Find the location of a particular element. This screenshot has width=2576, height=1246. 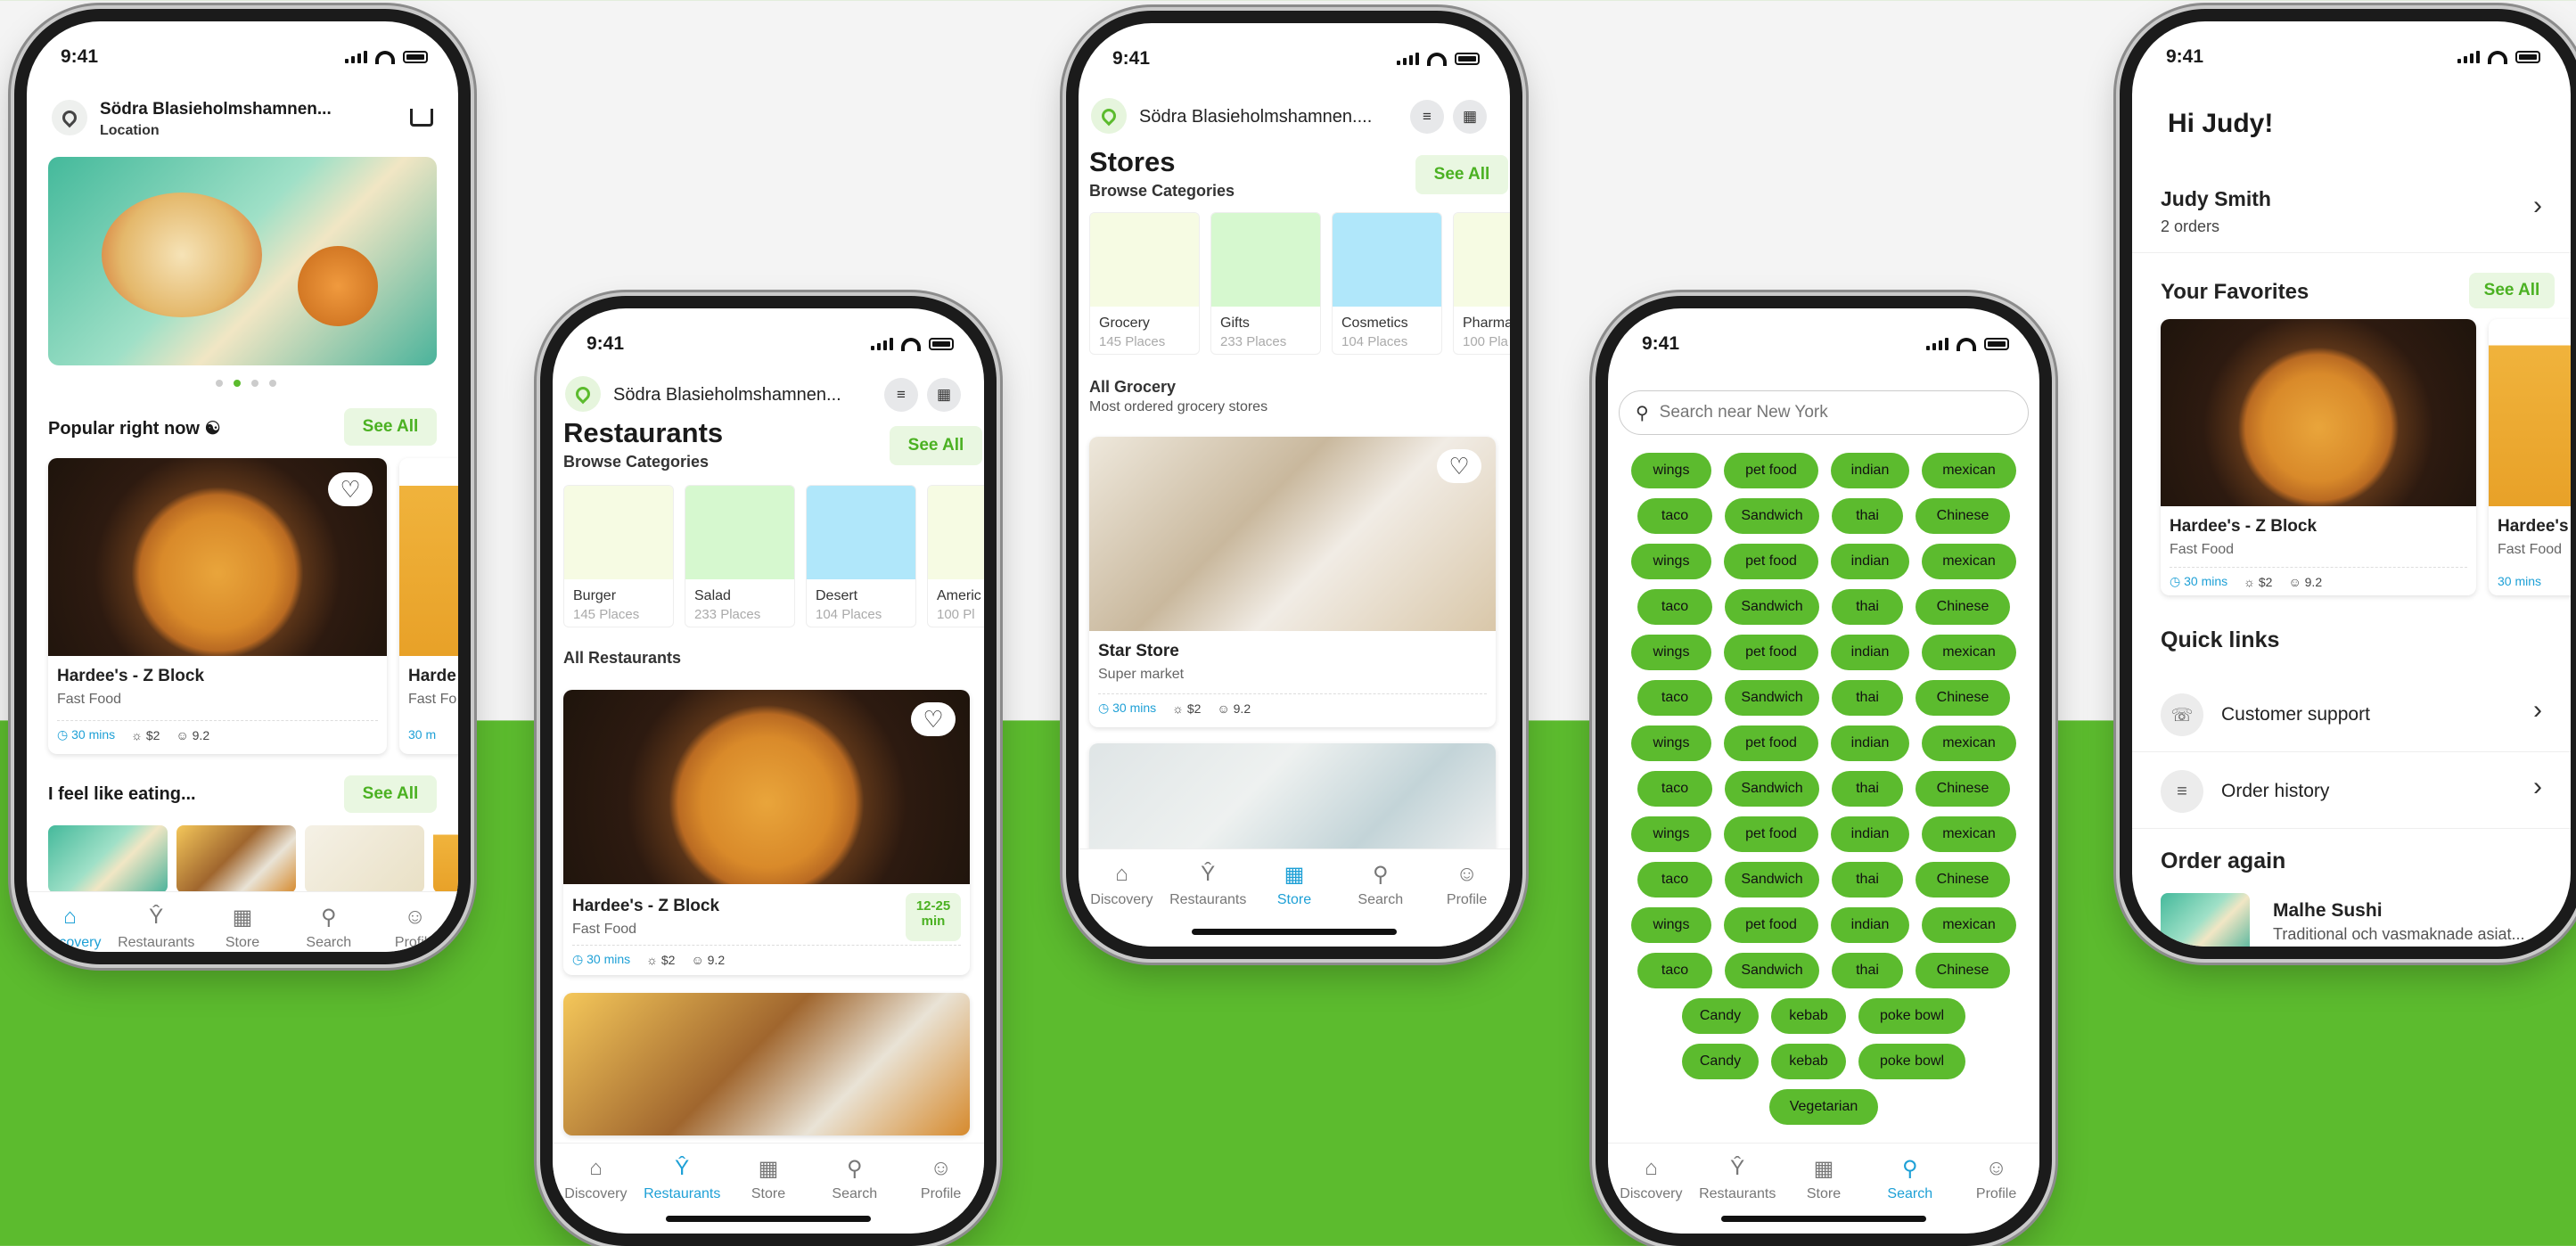

eating-see-all-button: See All is located at coordinates (391, 794).